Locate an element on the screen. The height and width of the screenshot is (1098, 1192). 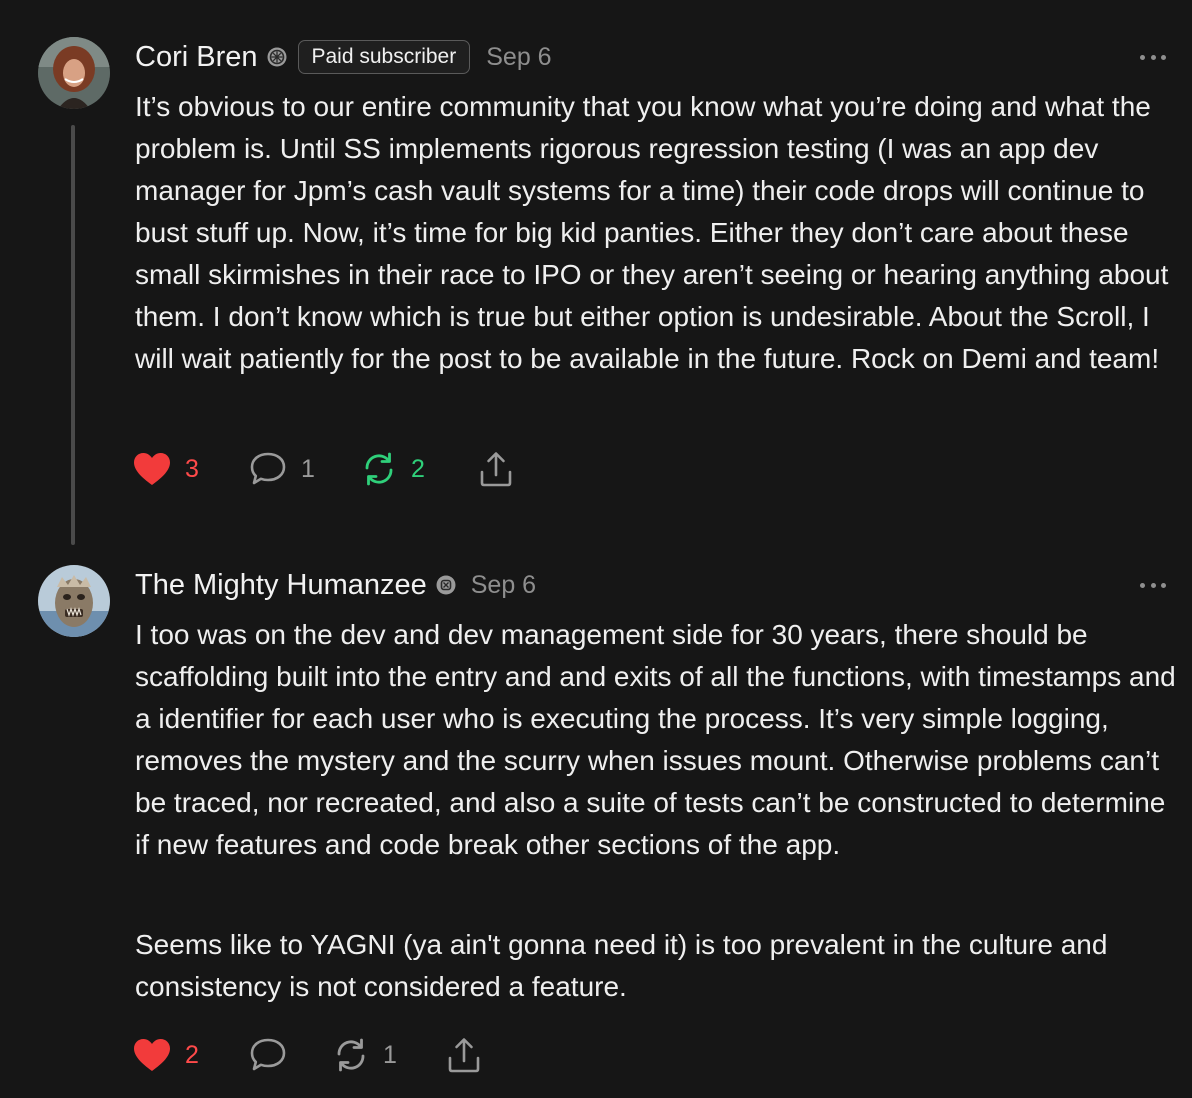
comment-actions: 2 1 is located at coordinates (333, 1055).